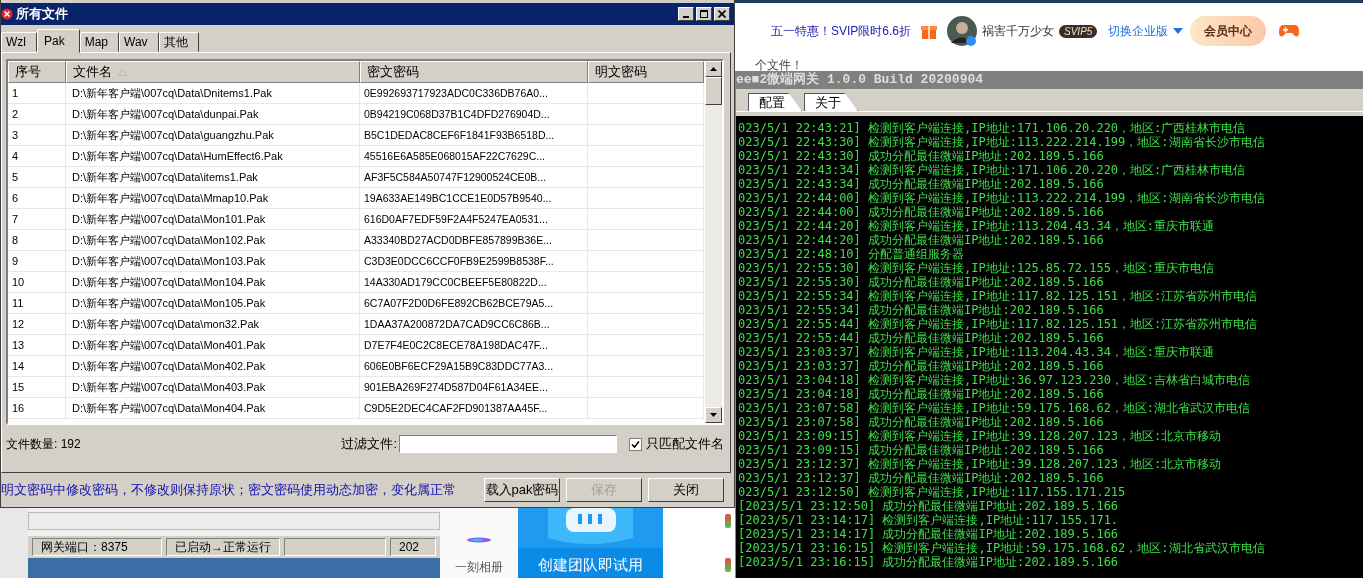 The height and width of the screenshot is (578, 1363). I want to click on up-arrow-icon, so click(713, 69).